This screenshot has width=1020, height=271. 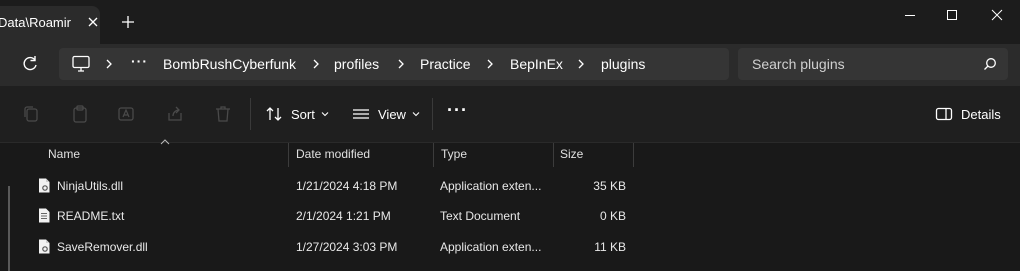 What do you see at coordinates (35, 22) in the screenshot?
I see `tab-title: Data\Roamir` at bounding box center [35, 22].